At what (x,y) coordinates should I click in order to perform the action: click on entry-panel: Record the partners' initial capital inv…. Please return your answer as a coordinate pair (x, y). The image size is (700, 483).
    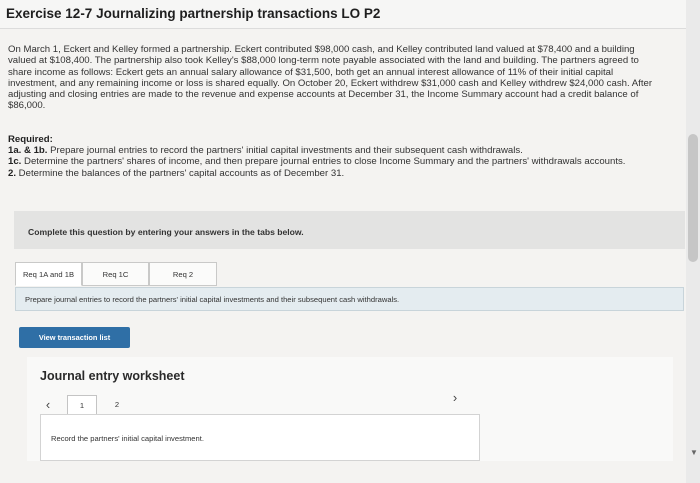
    Looking at the image, I should click on (260, 437).